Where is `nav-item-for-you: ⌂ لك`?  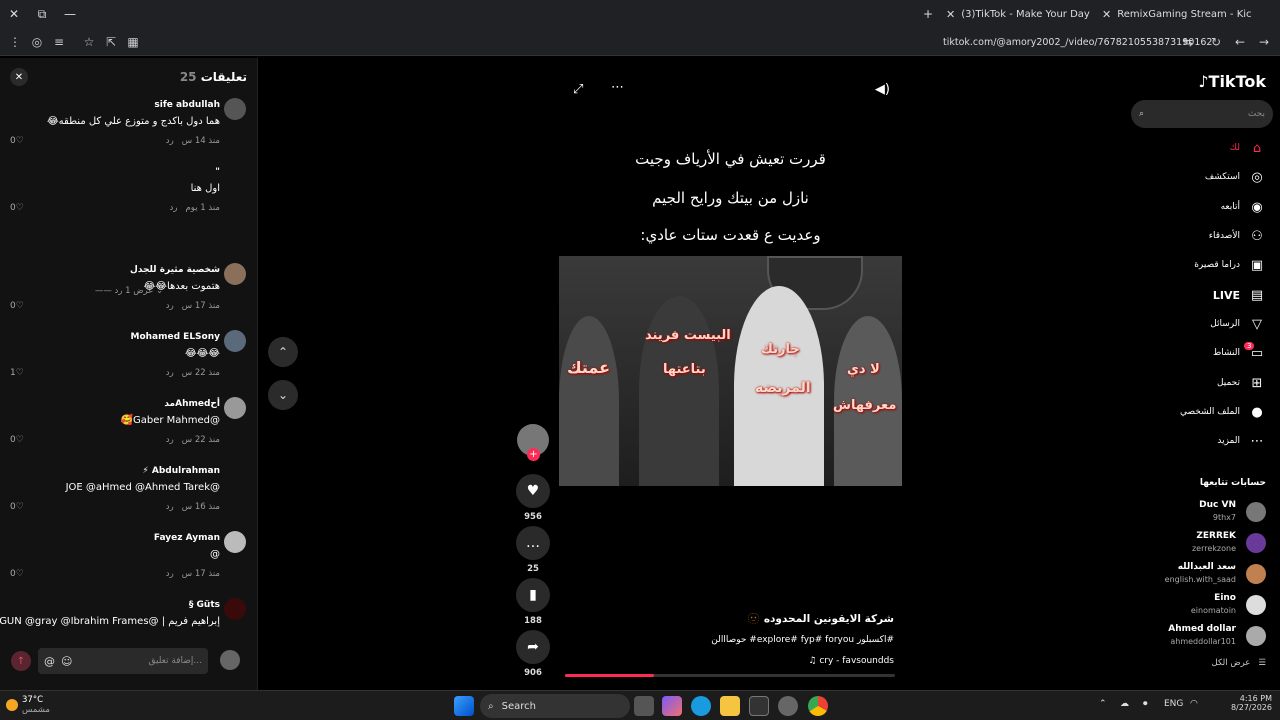 nav-item-for-you: ⌂ لك is located at coordinates (1248, 148).